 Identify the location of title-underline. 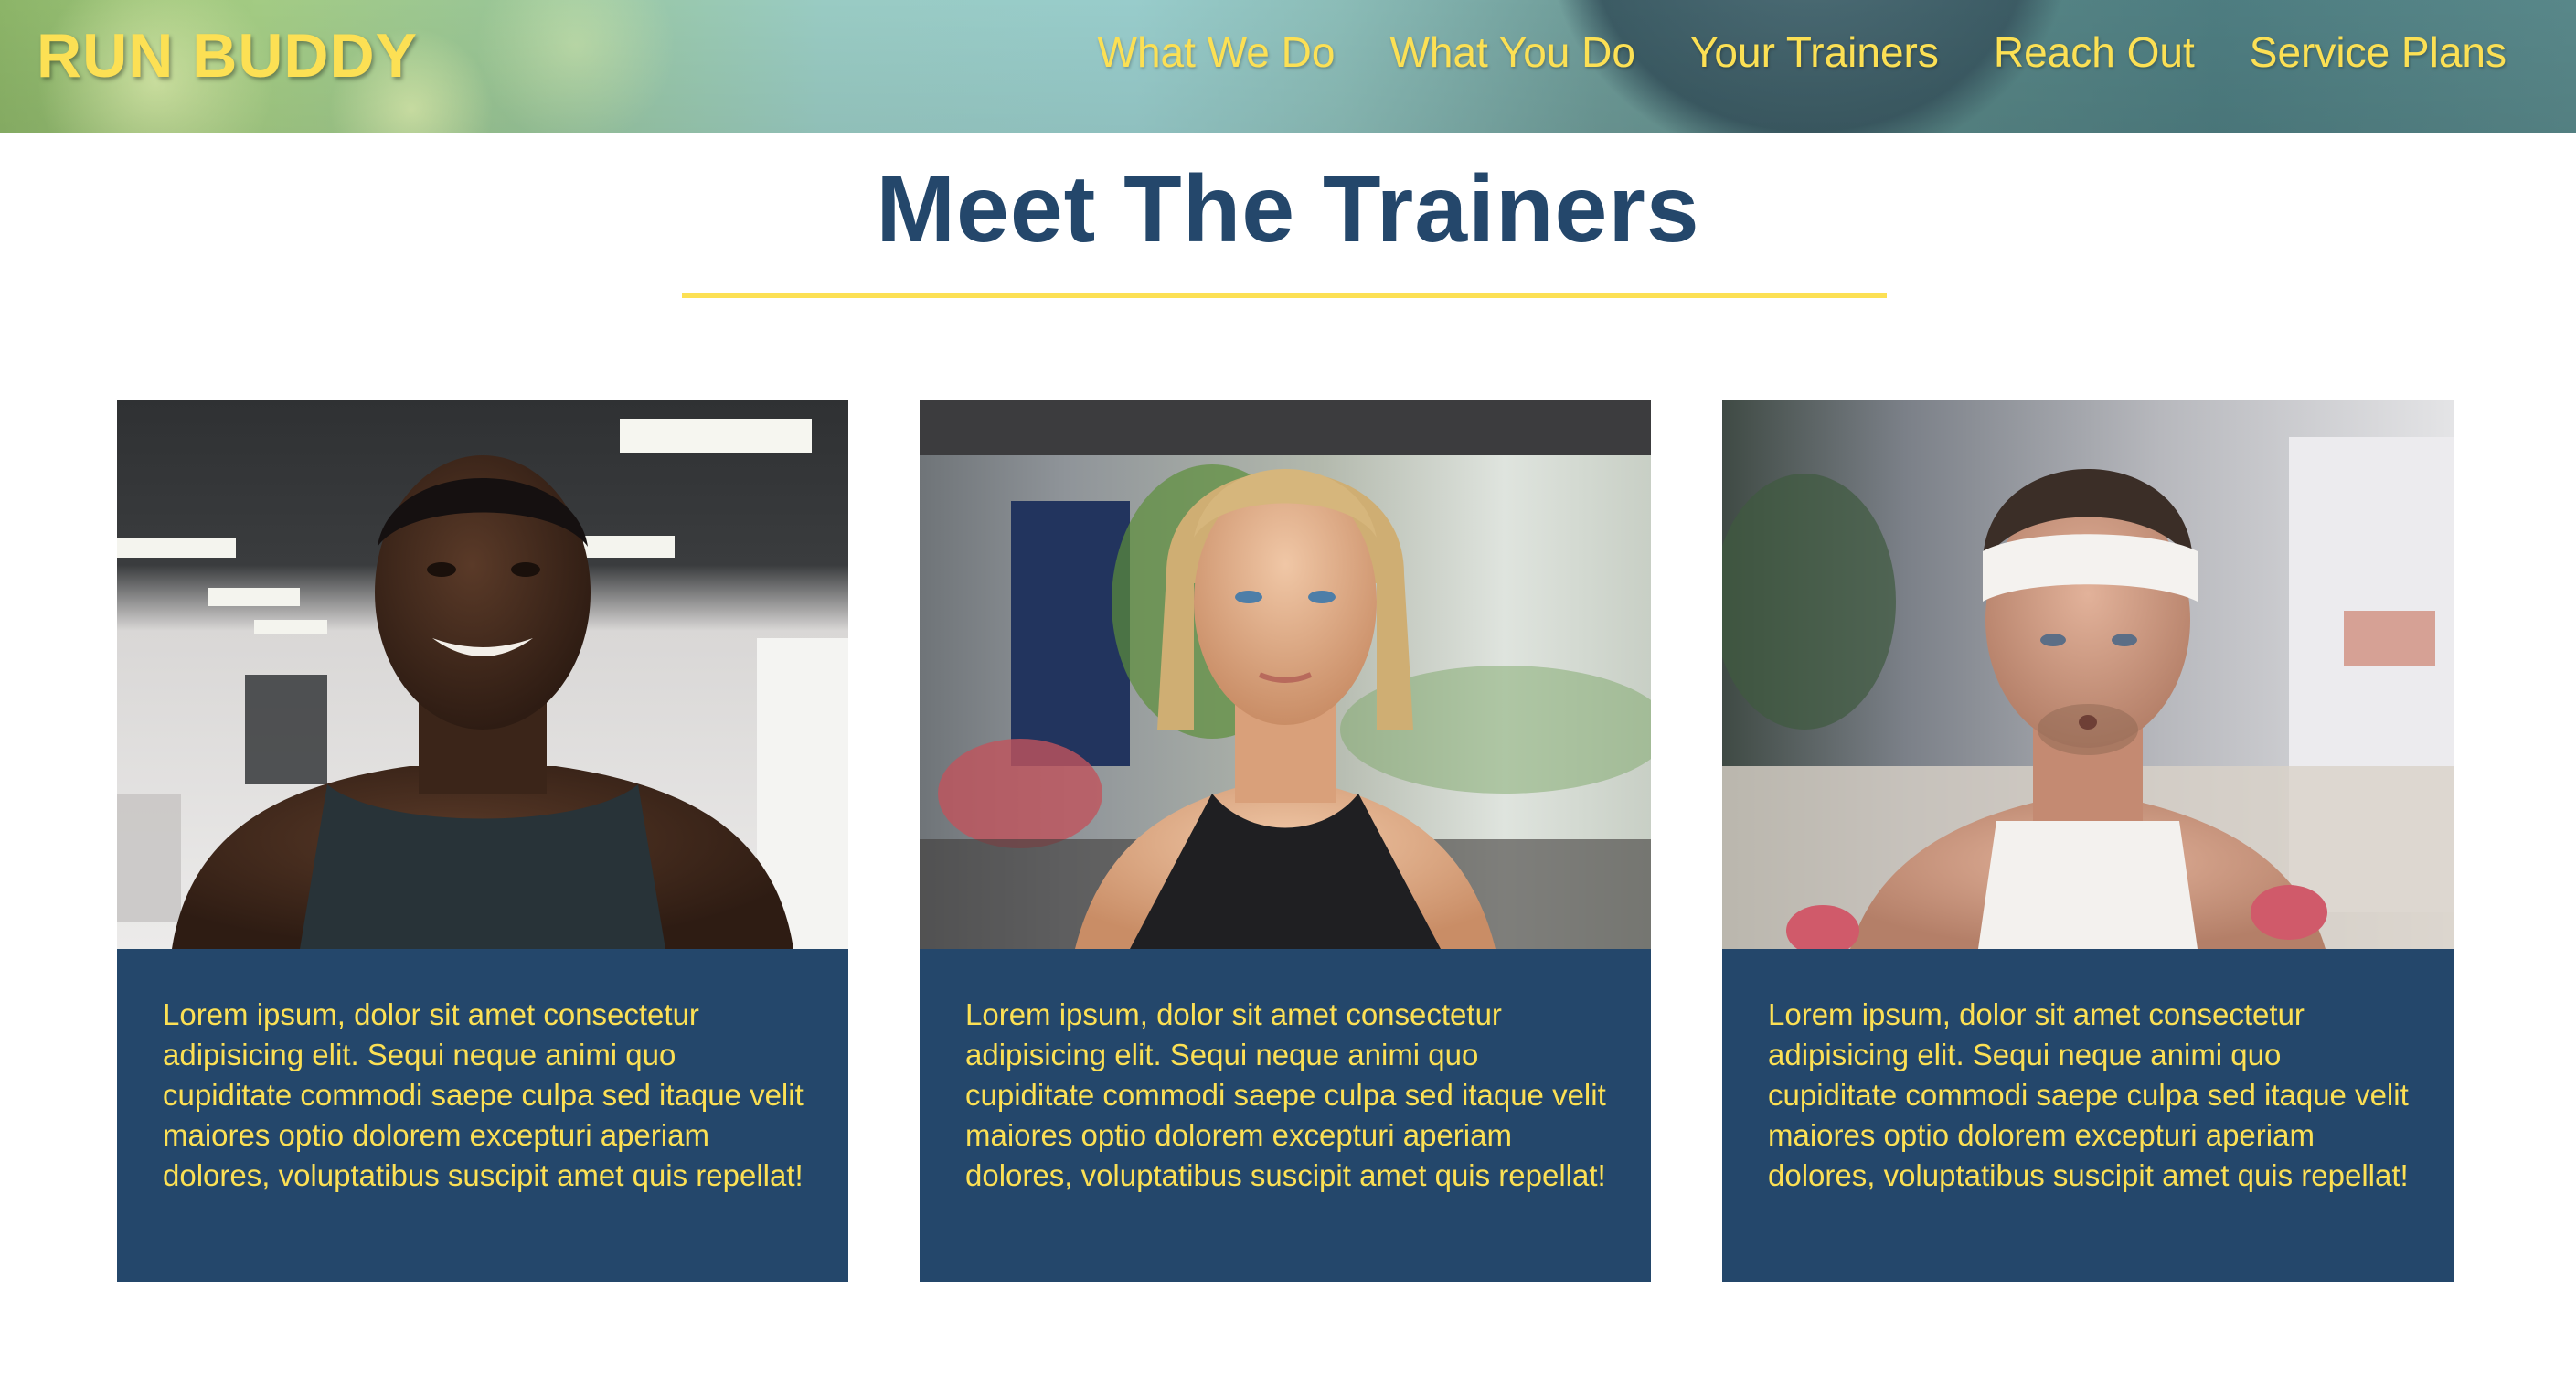
(1284, 295).